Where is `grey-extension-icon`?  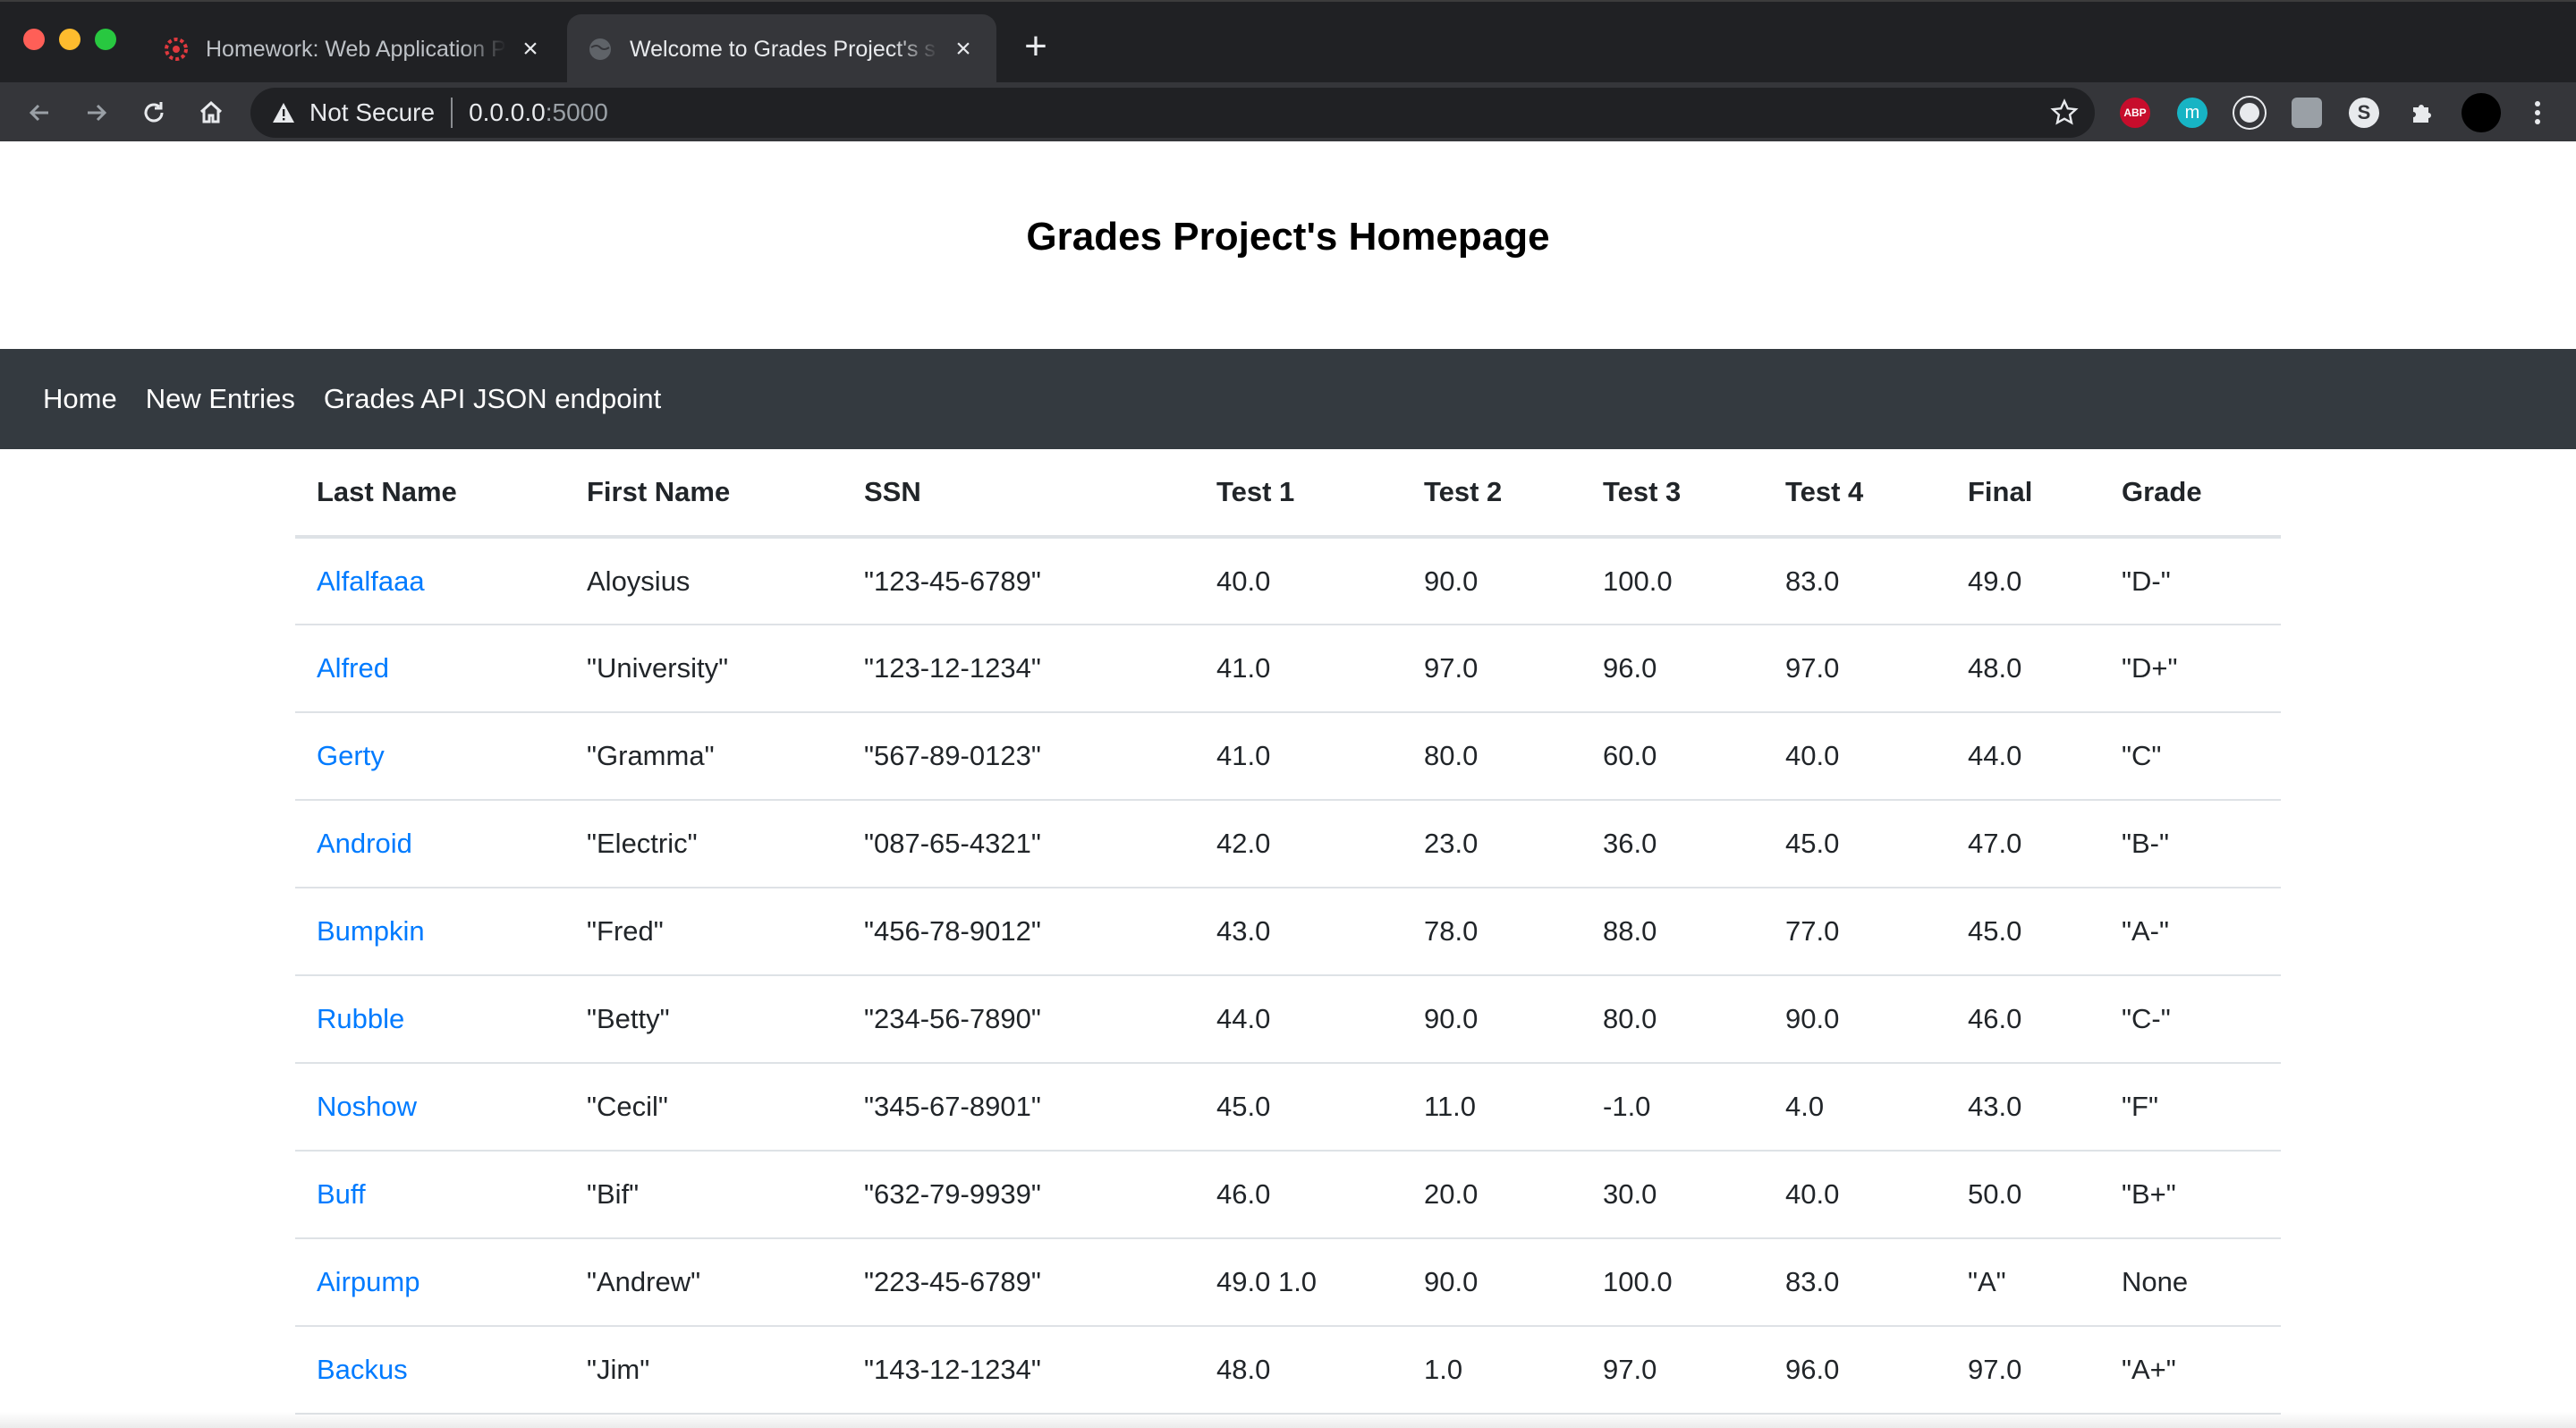 grey-extension-icon is located at coordinates (2307, 113).